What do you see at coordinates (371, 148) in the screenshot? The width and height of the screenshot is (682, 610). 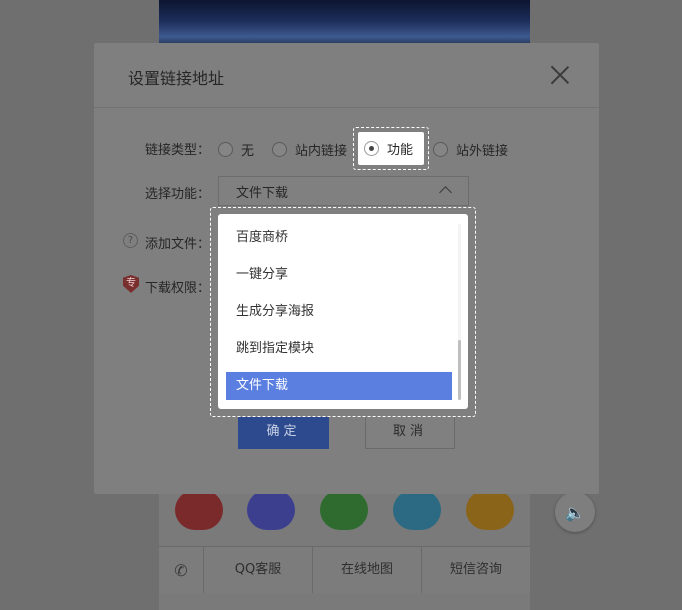 I see `radio-selected-icon` at bounding box center [371, 148].